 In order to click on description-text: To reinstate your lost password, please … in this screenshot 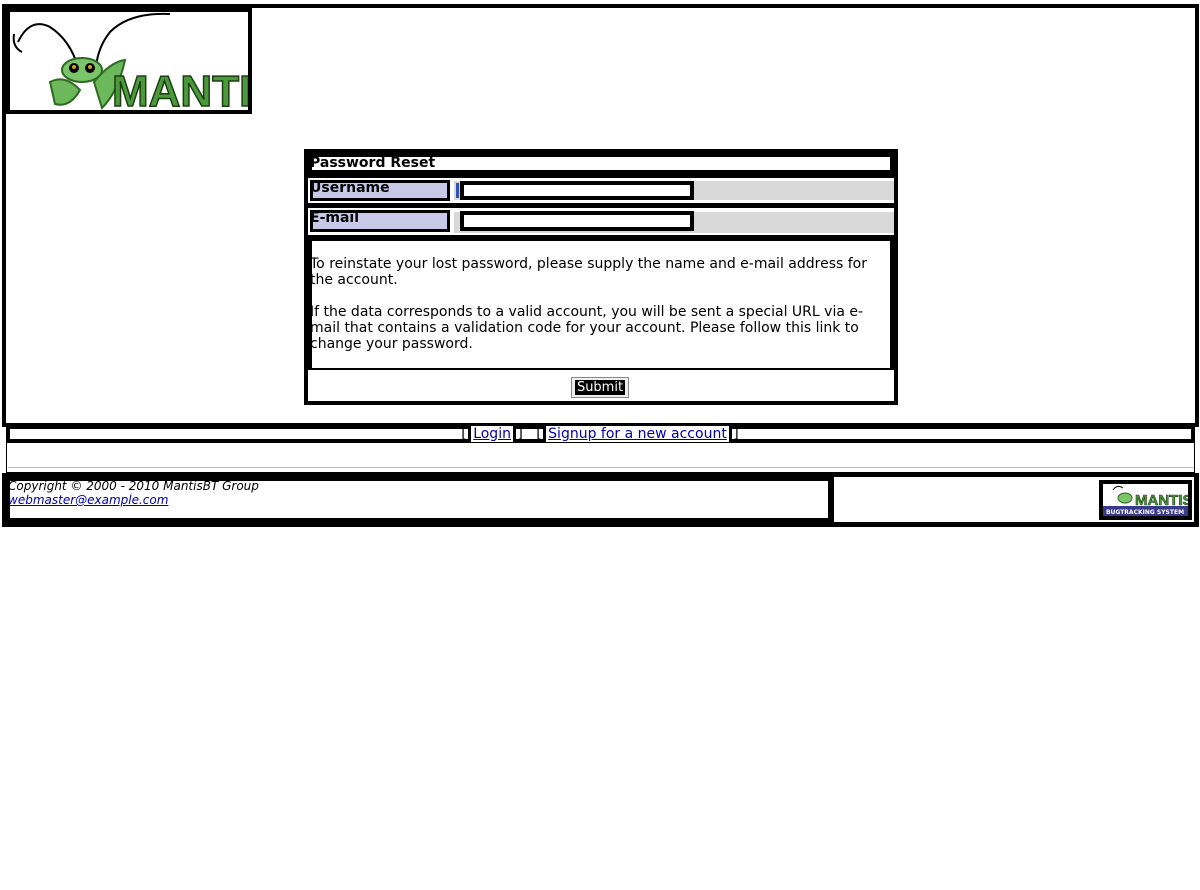, I will do `click(601, 312)`.